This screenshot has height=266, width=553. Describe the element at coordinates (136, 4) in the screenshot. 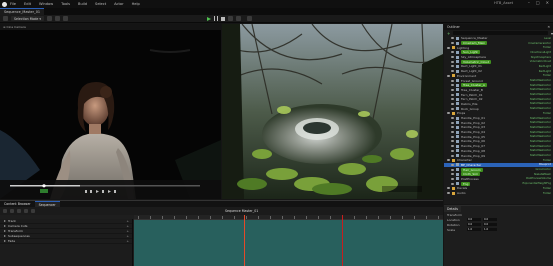

I see `menu-help: Help` at that location.